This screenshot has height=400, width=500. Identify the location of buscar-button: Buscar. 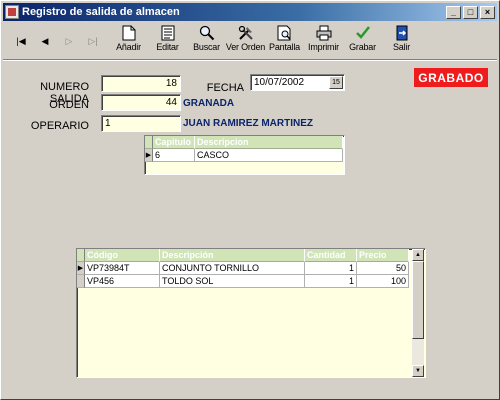
(206, 41).